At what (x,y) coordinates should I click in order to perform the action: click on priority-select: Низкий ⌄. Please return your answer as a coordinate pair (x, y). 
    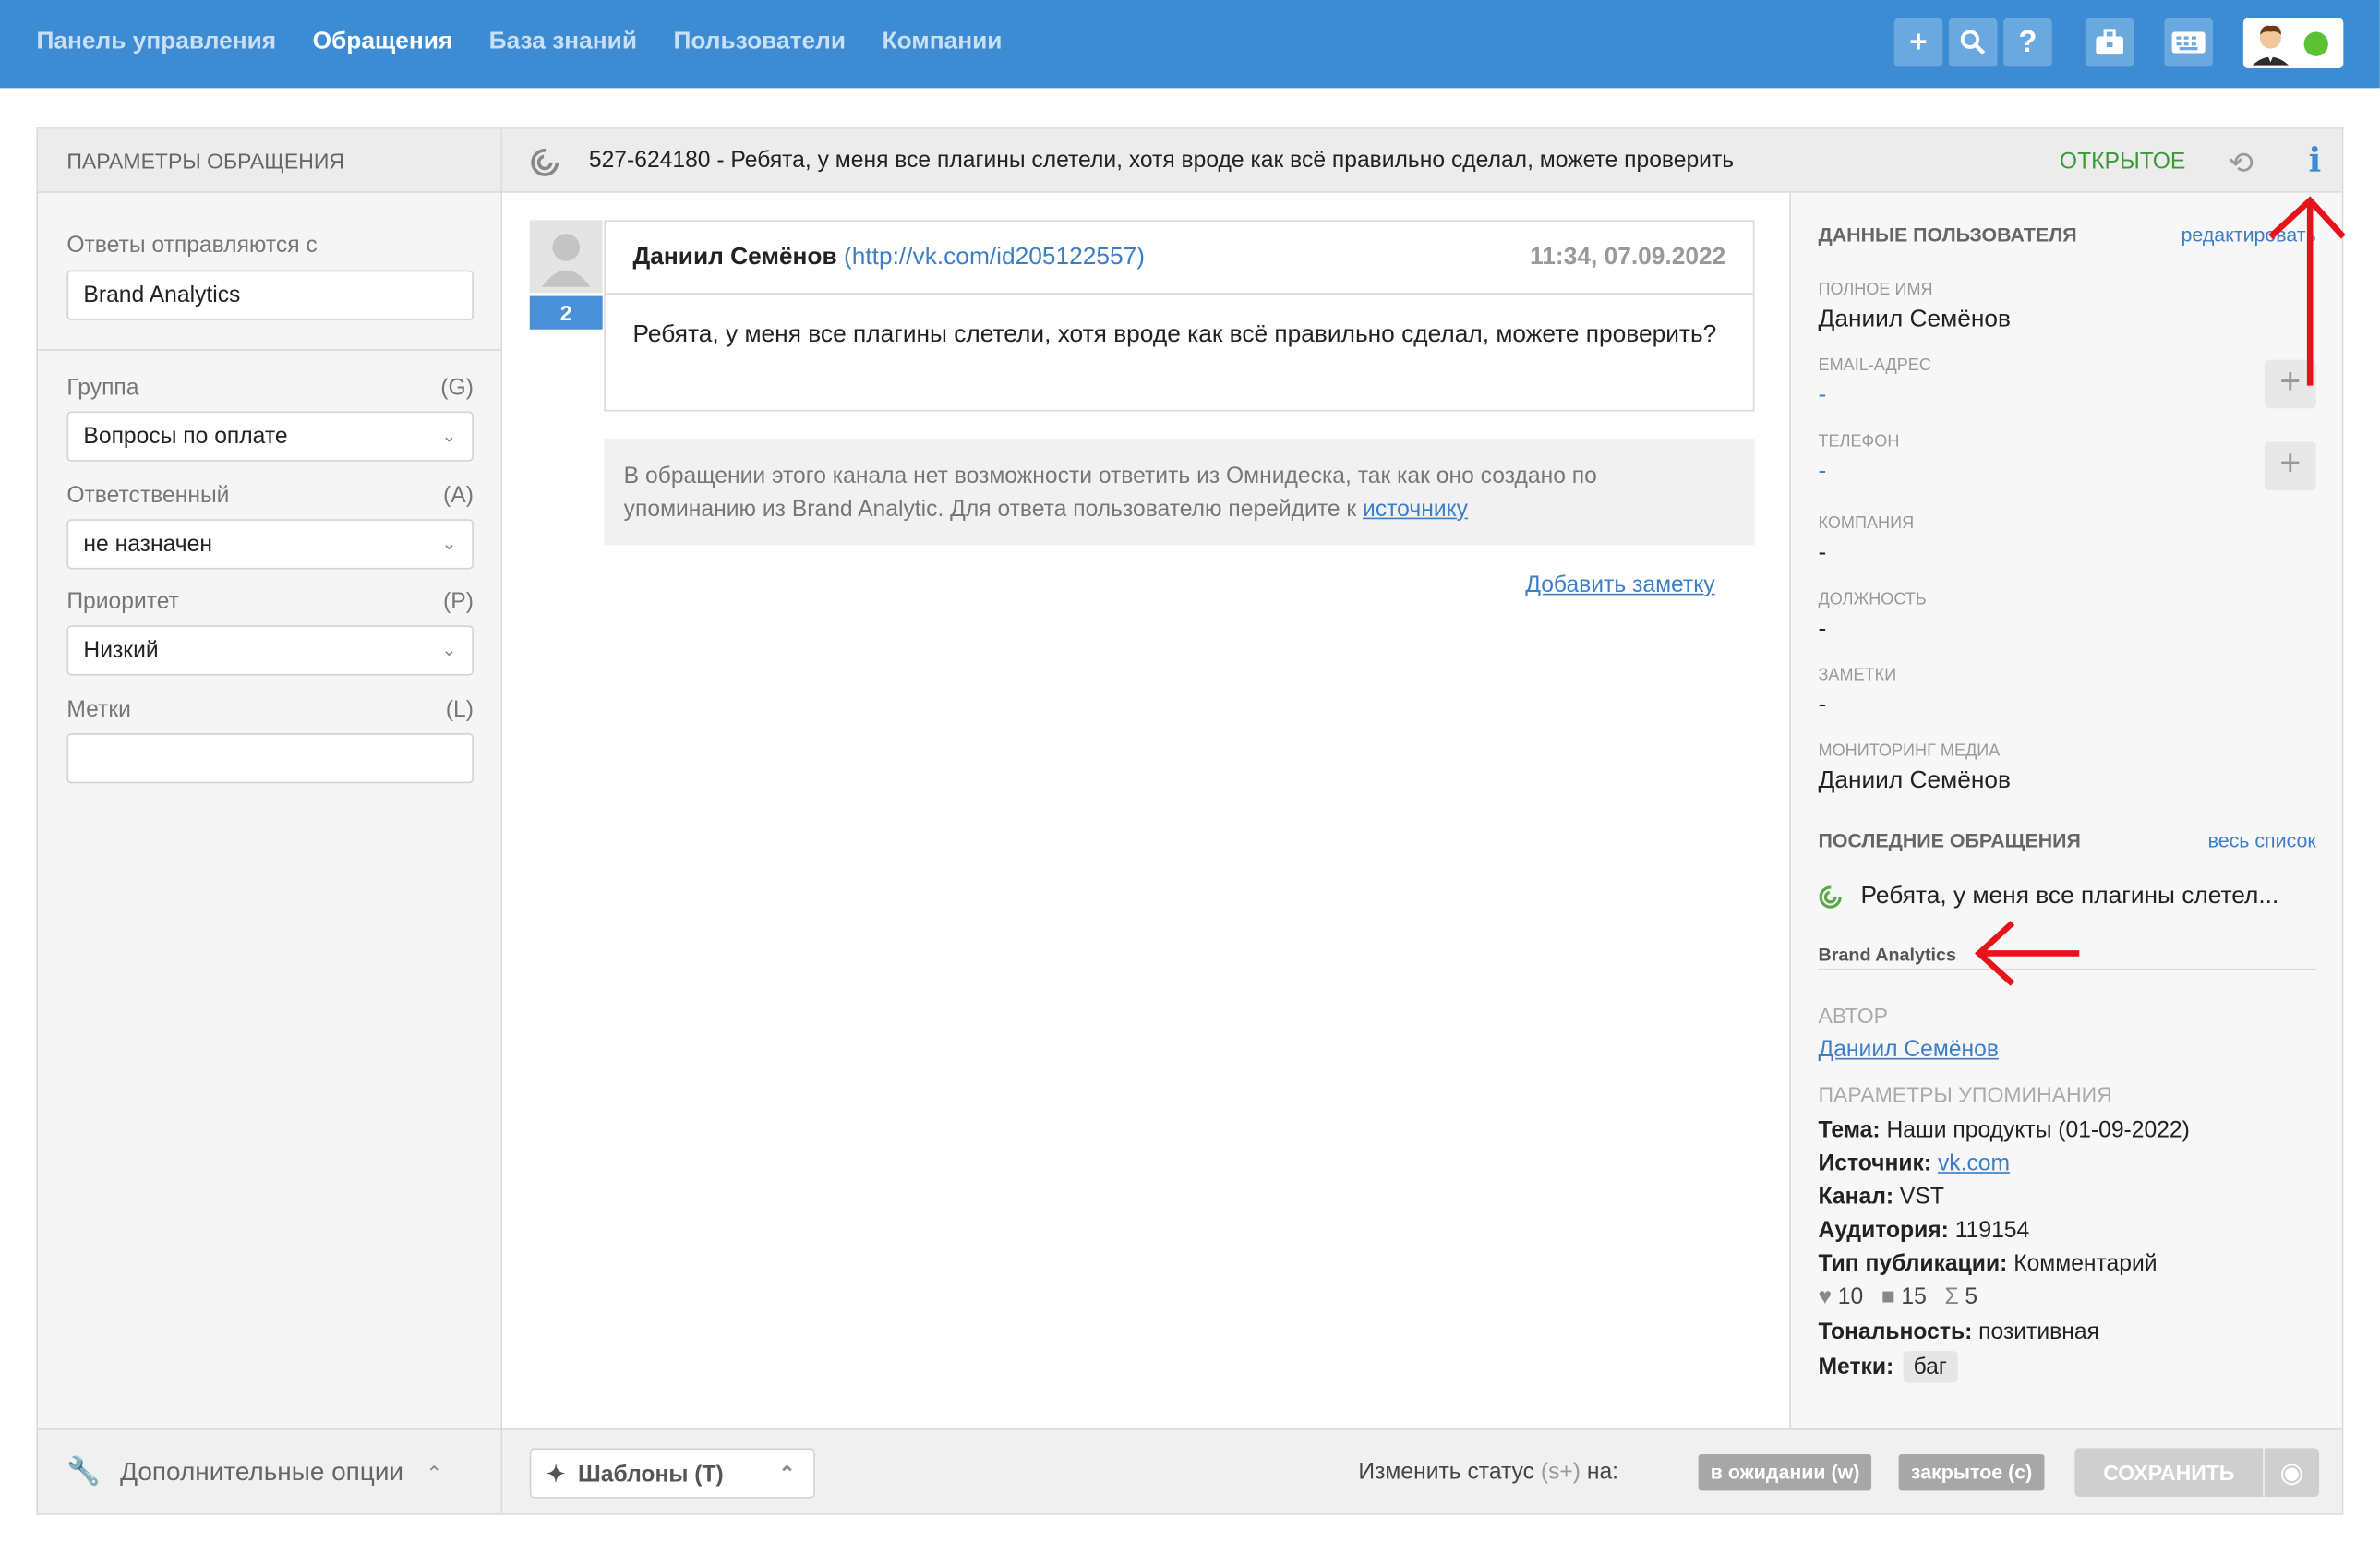
    Looking at the image, I should click on (270, 650).